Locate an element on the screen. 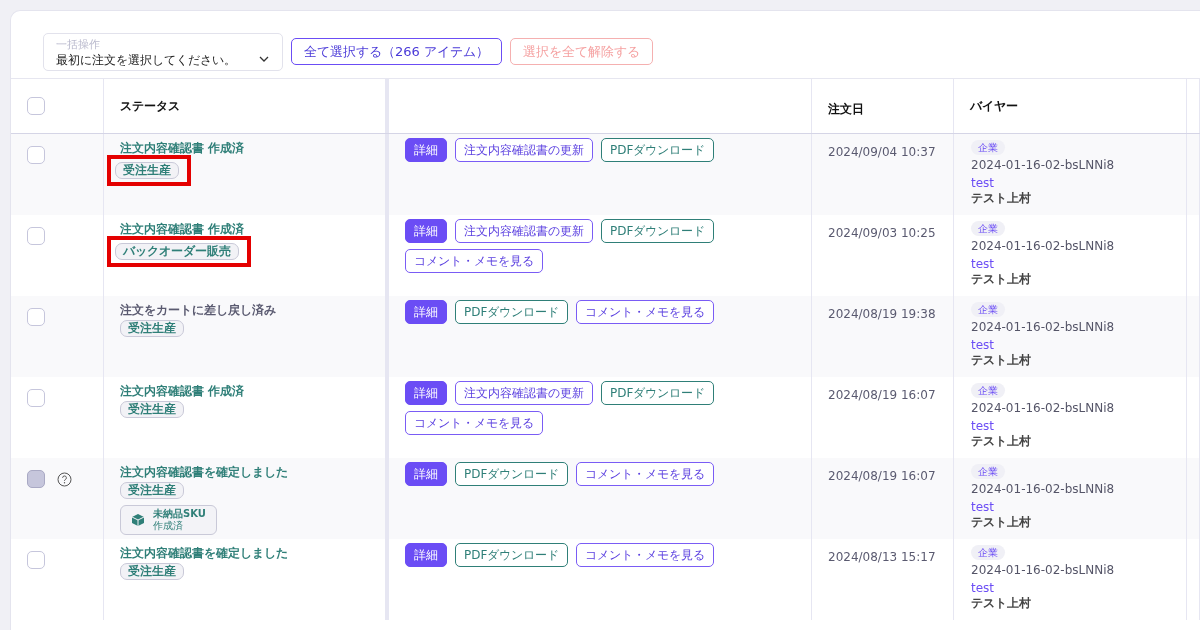 This screenshot has width=1200, height=630. column-header: バイヤー is located at coordinates (994, 106).